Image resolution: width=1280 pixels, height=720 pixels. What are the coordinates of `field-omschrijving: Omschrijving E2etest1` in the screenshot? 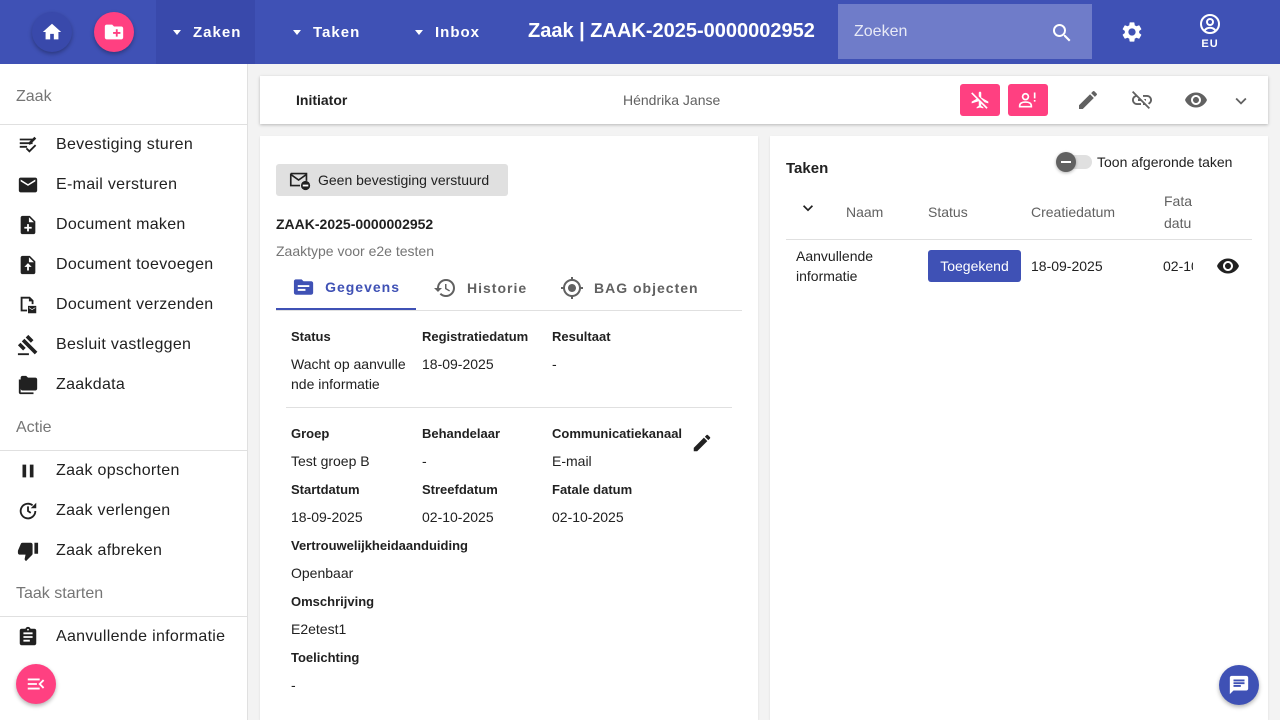 It's located at (332, 616).